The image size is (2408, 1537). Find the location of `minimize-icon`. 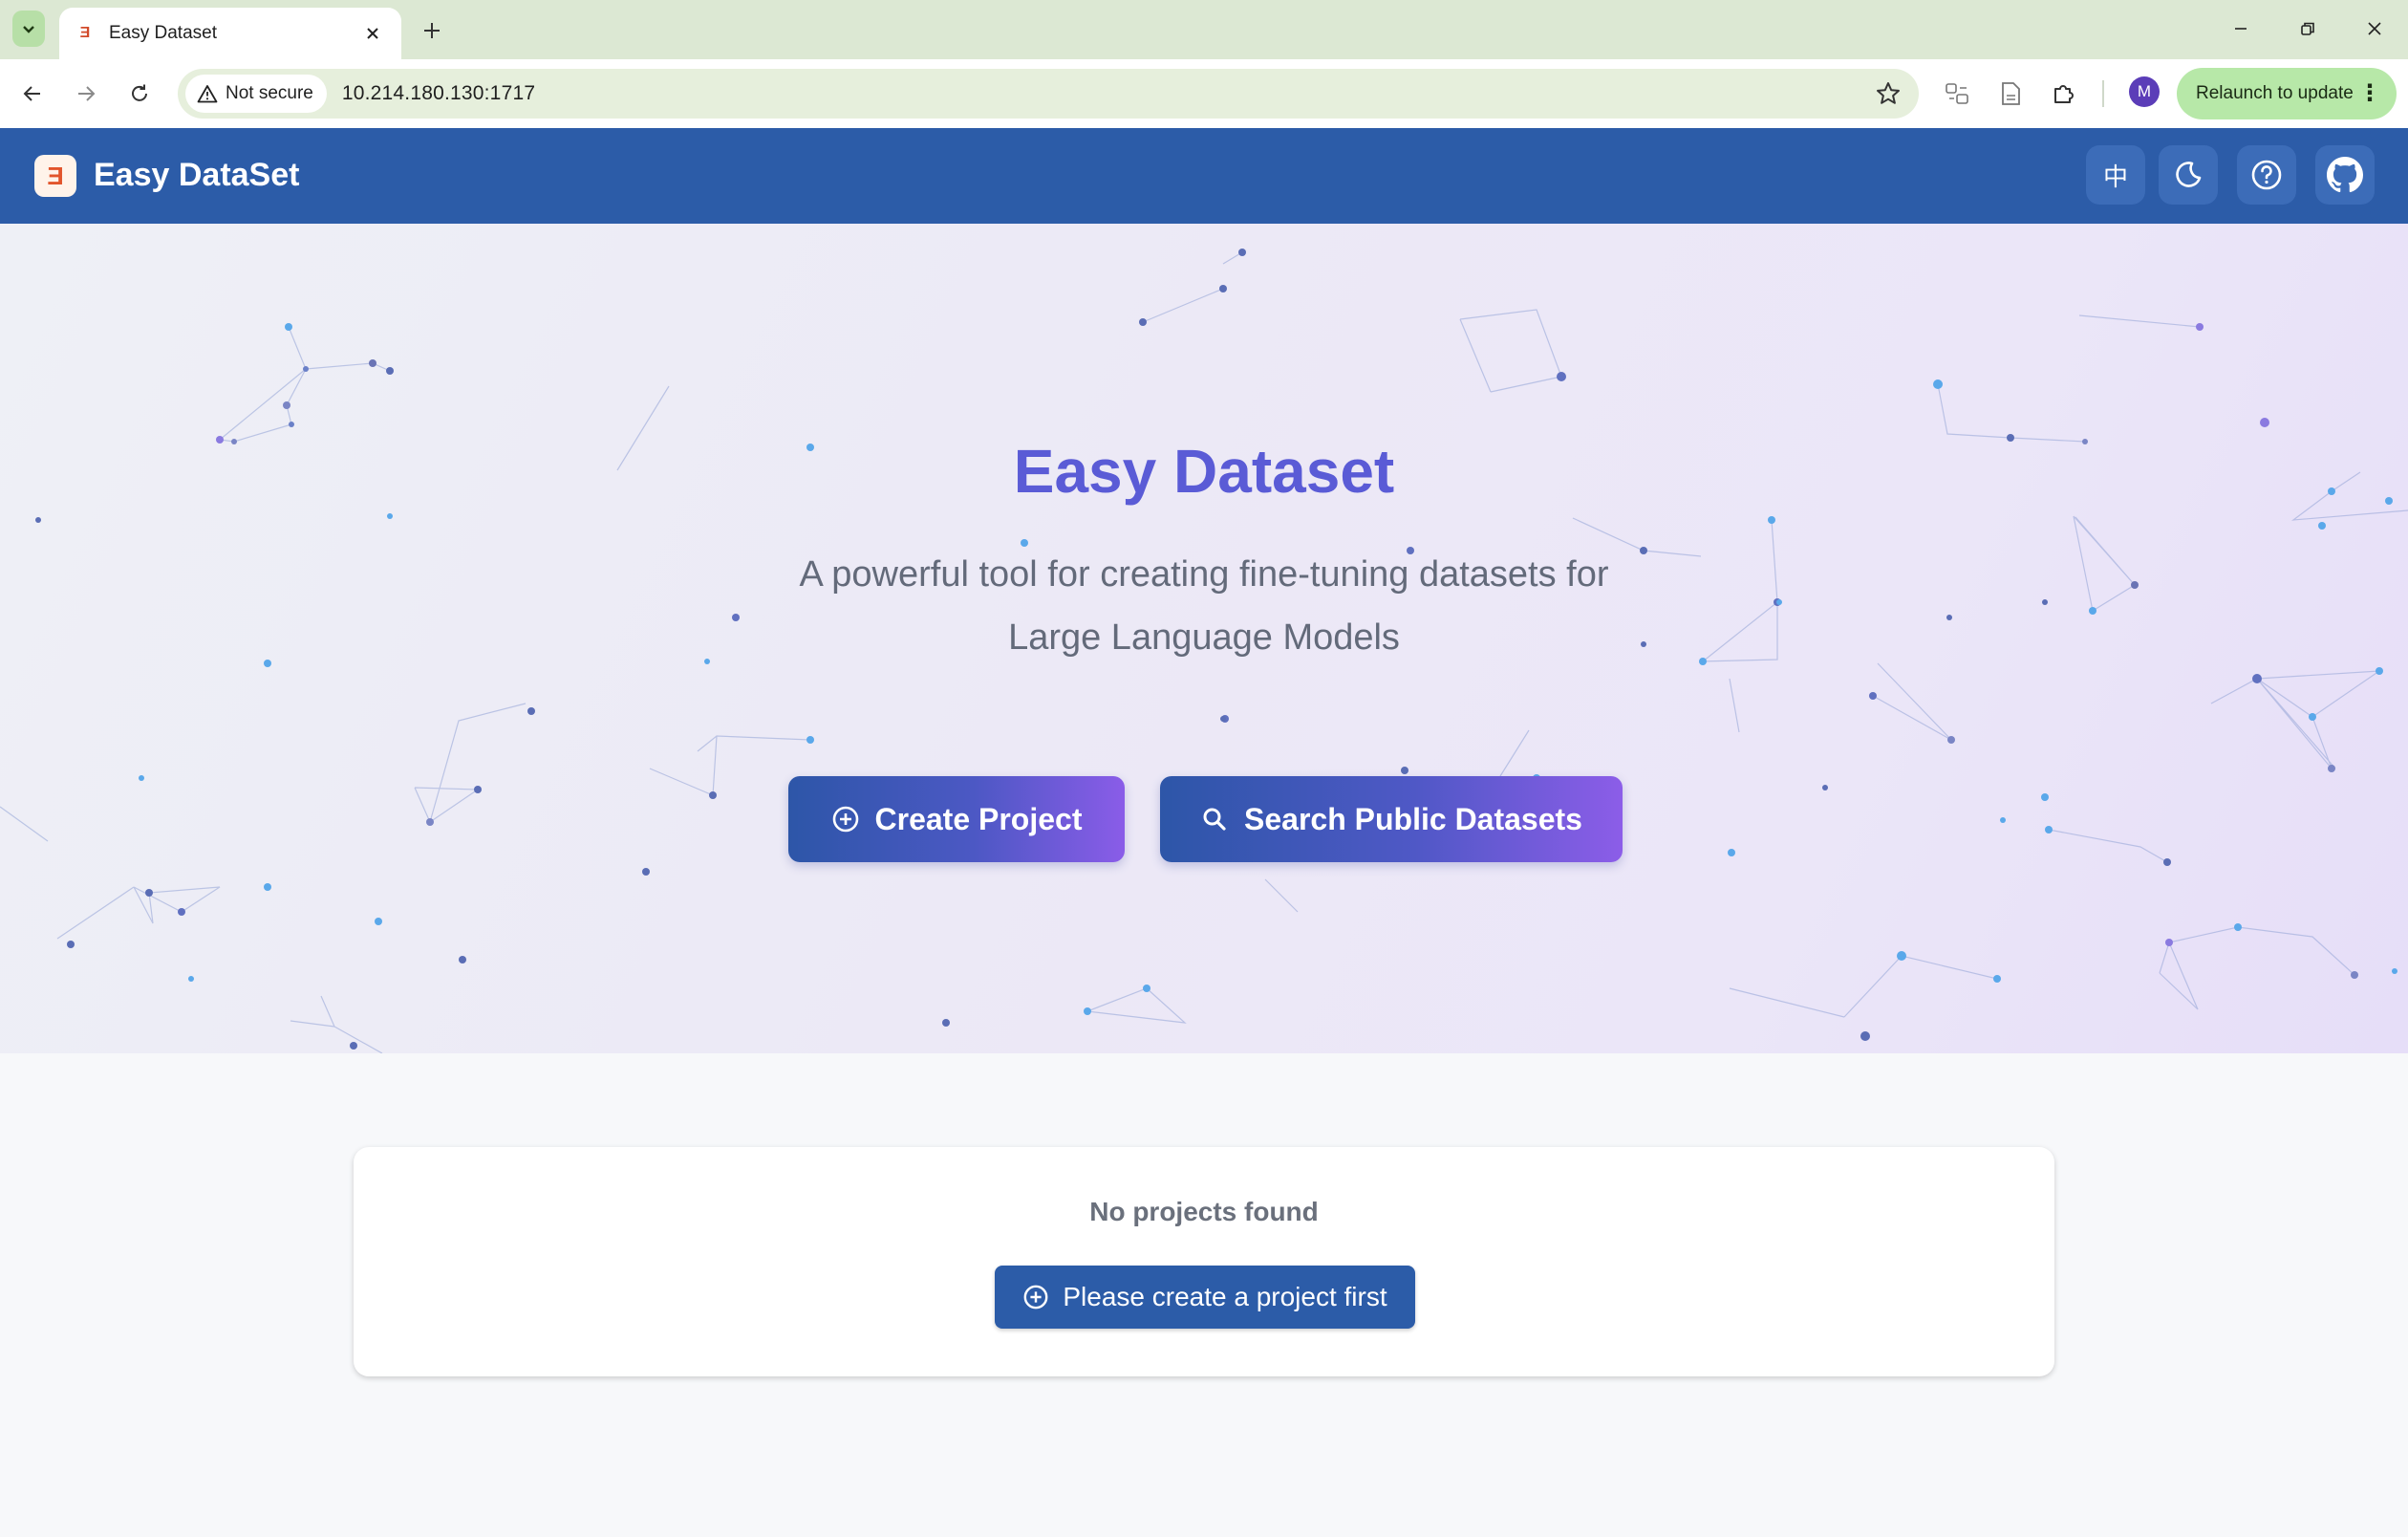

minimize-icon is located at coordinates (2241, 29).